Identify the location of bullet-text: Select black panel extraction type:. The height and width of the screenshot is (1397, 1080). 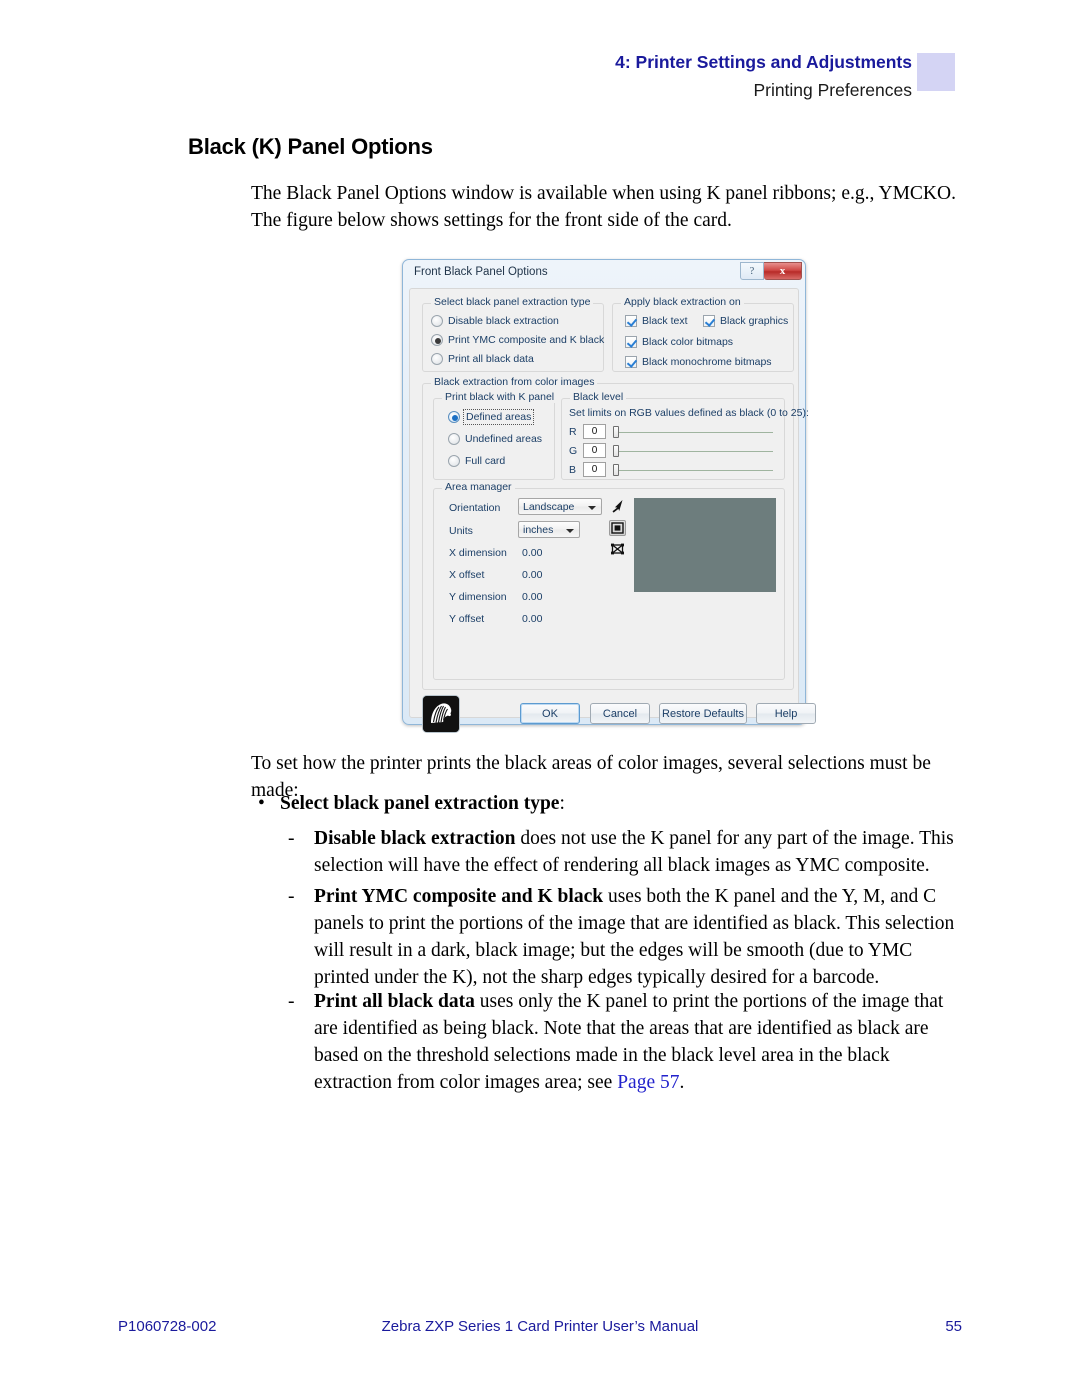
(422, 803).